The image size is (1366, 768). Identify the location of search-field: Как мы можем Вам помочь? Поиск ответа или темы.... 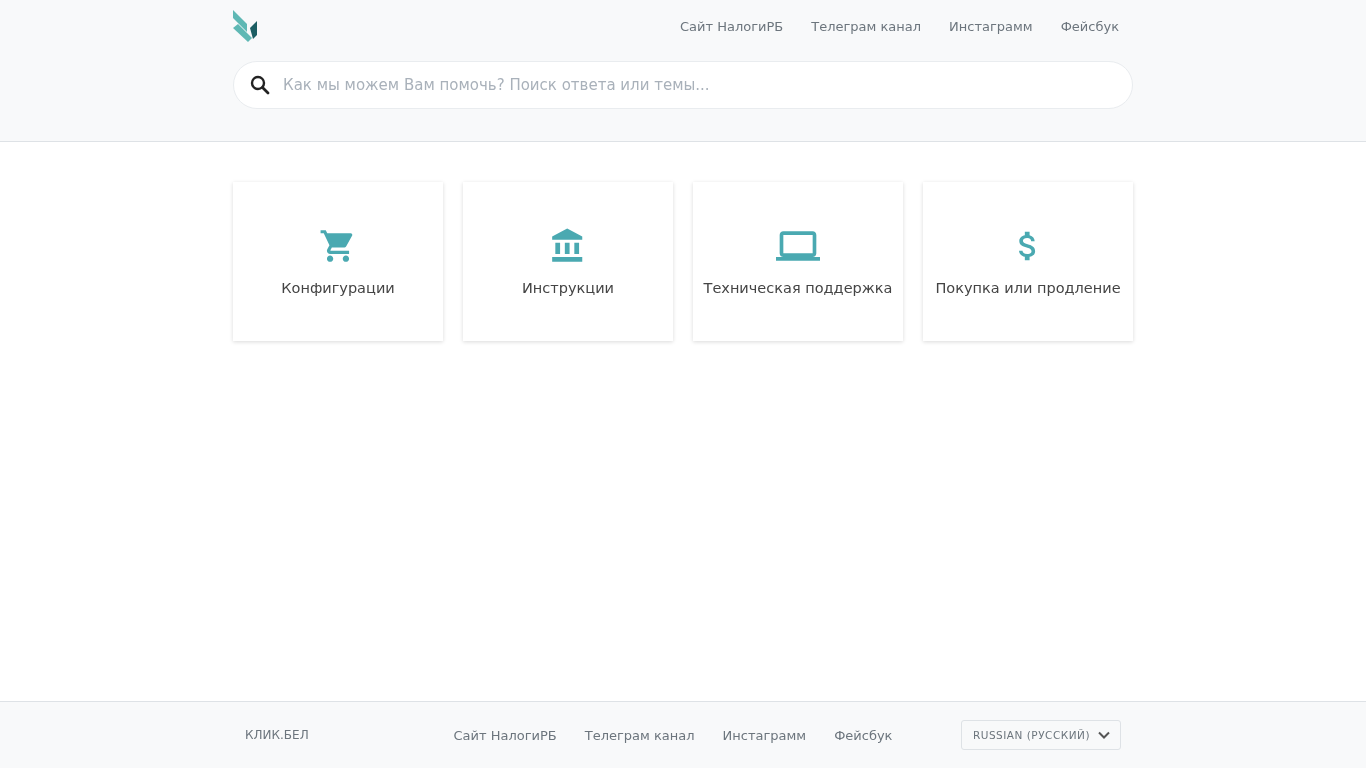
(683, 85).